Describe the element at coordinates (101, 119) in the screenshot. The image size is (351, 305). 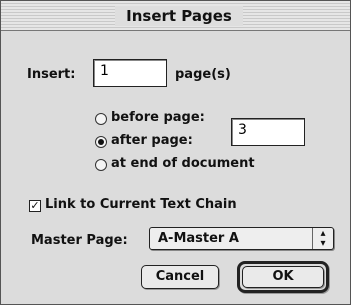
I see `radio-before-indicator` at that location.